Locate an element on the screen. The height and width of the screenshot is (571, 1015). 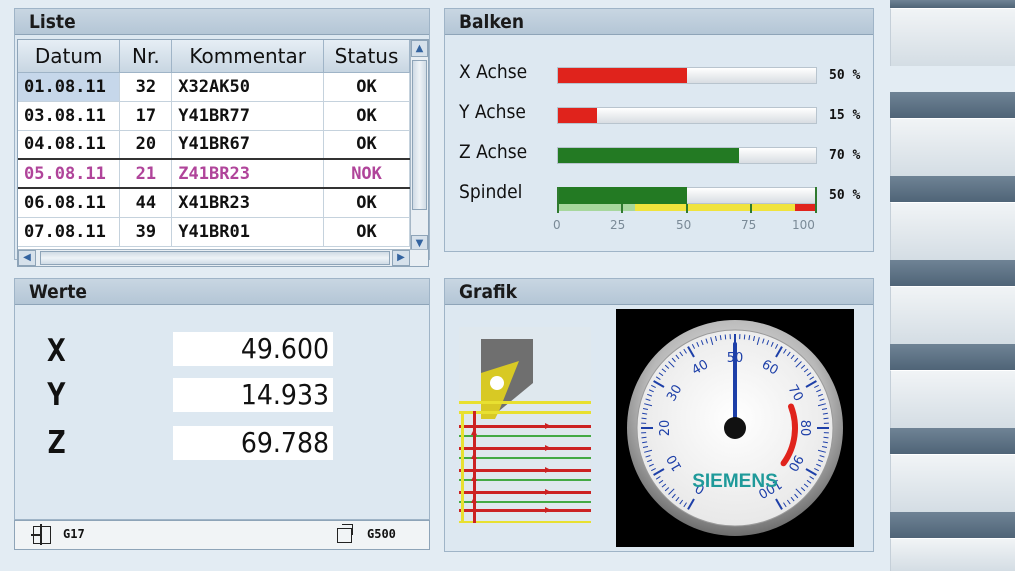
table-row: 03.08.11 17 Y41BR77 OK is located at coordinates (214, 116).